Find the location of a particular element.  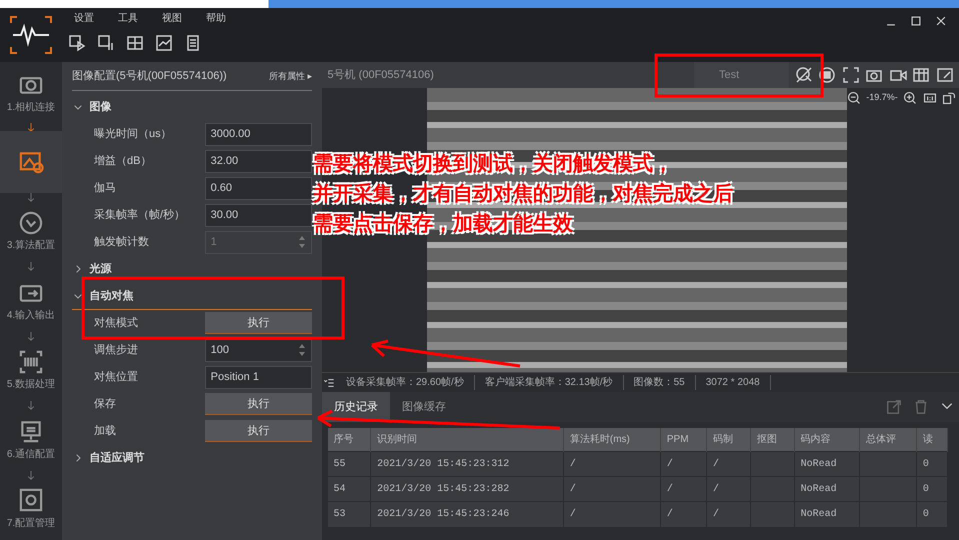

input-field: 0.60 is located at coordinates (258, 188).